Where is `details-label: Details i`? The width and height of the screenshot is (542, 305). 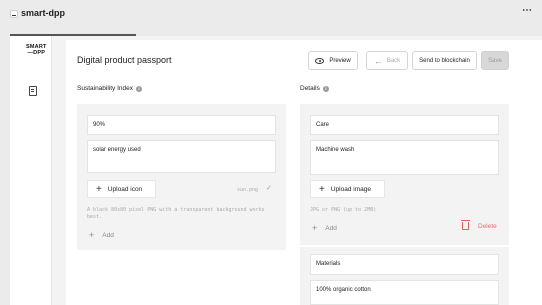 details-label: Details i is located at coordinates (314, 88).